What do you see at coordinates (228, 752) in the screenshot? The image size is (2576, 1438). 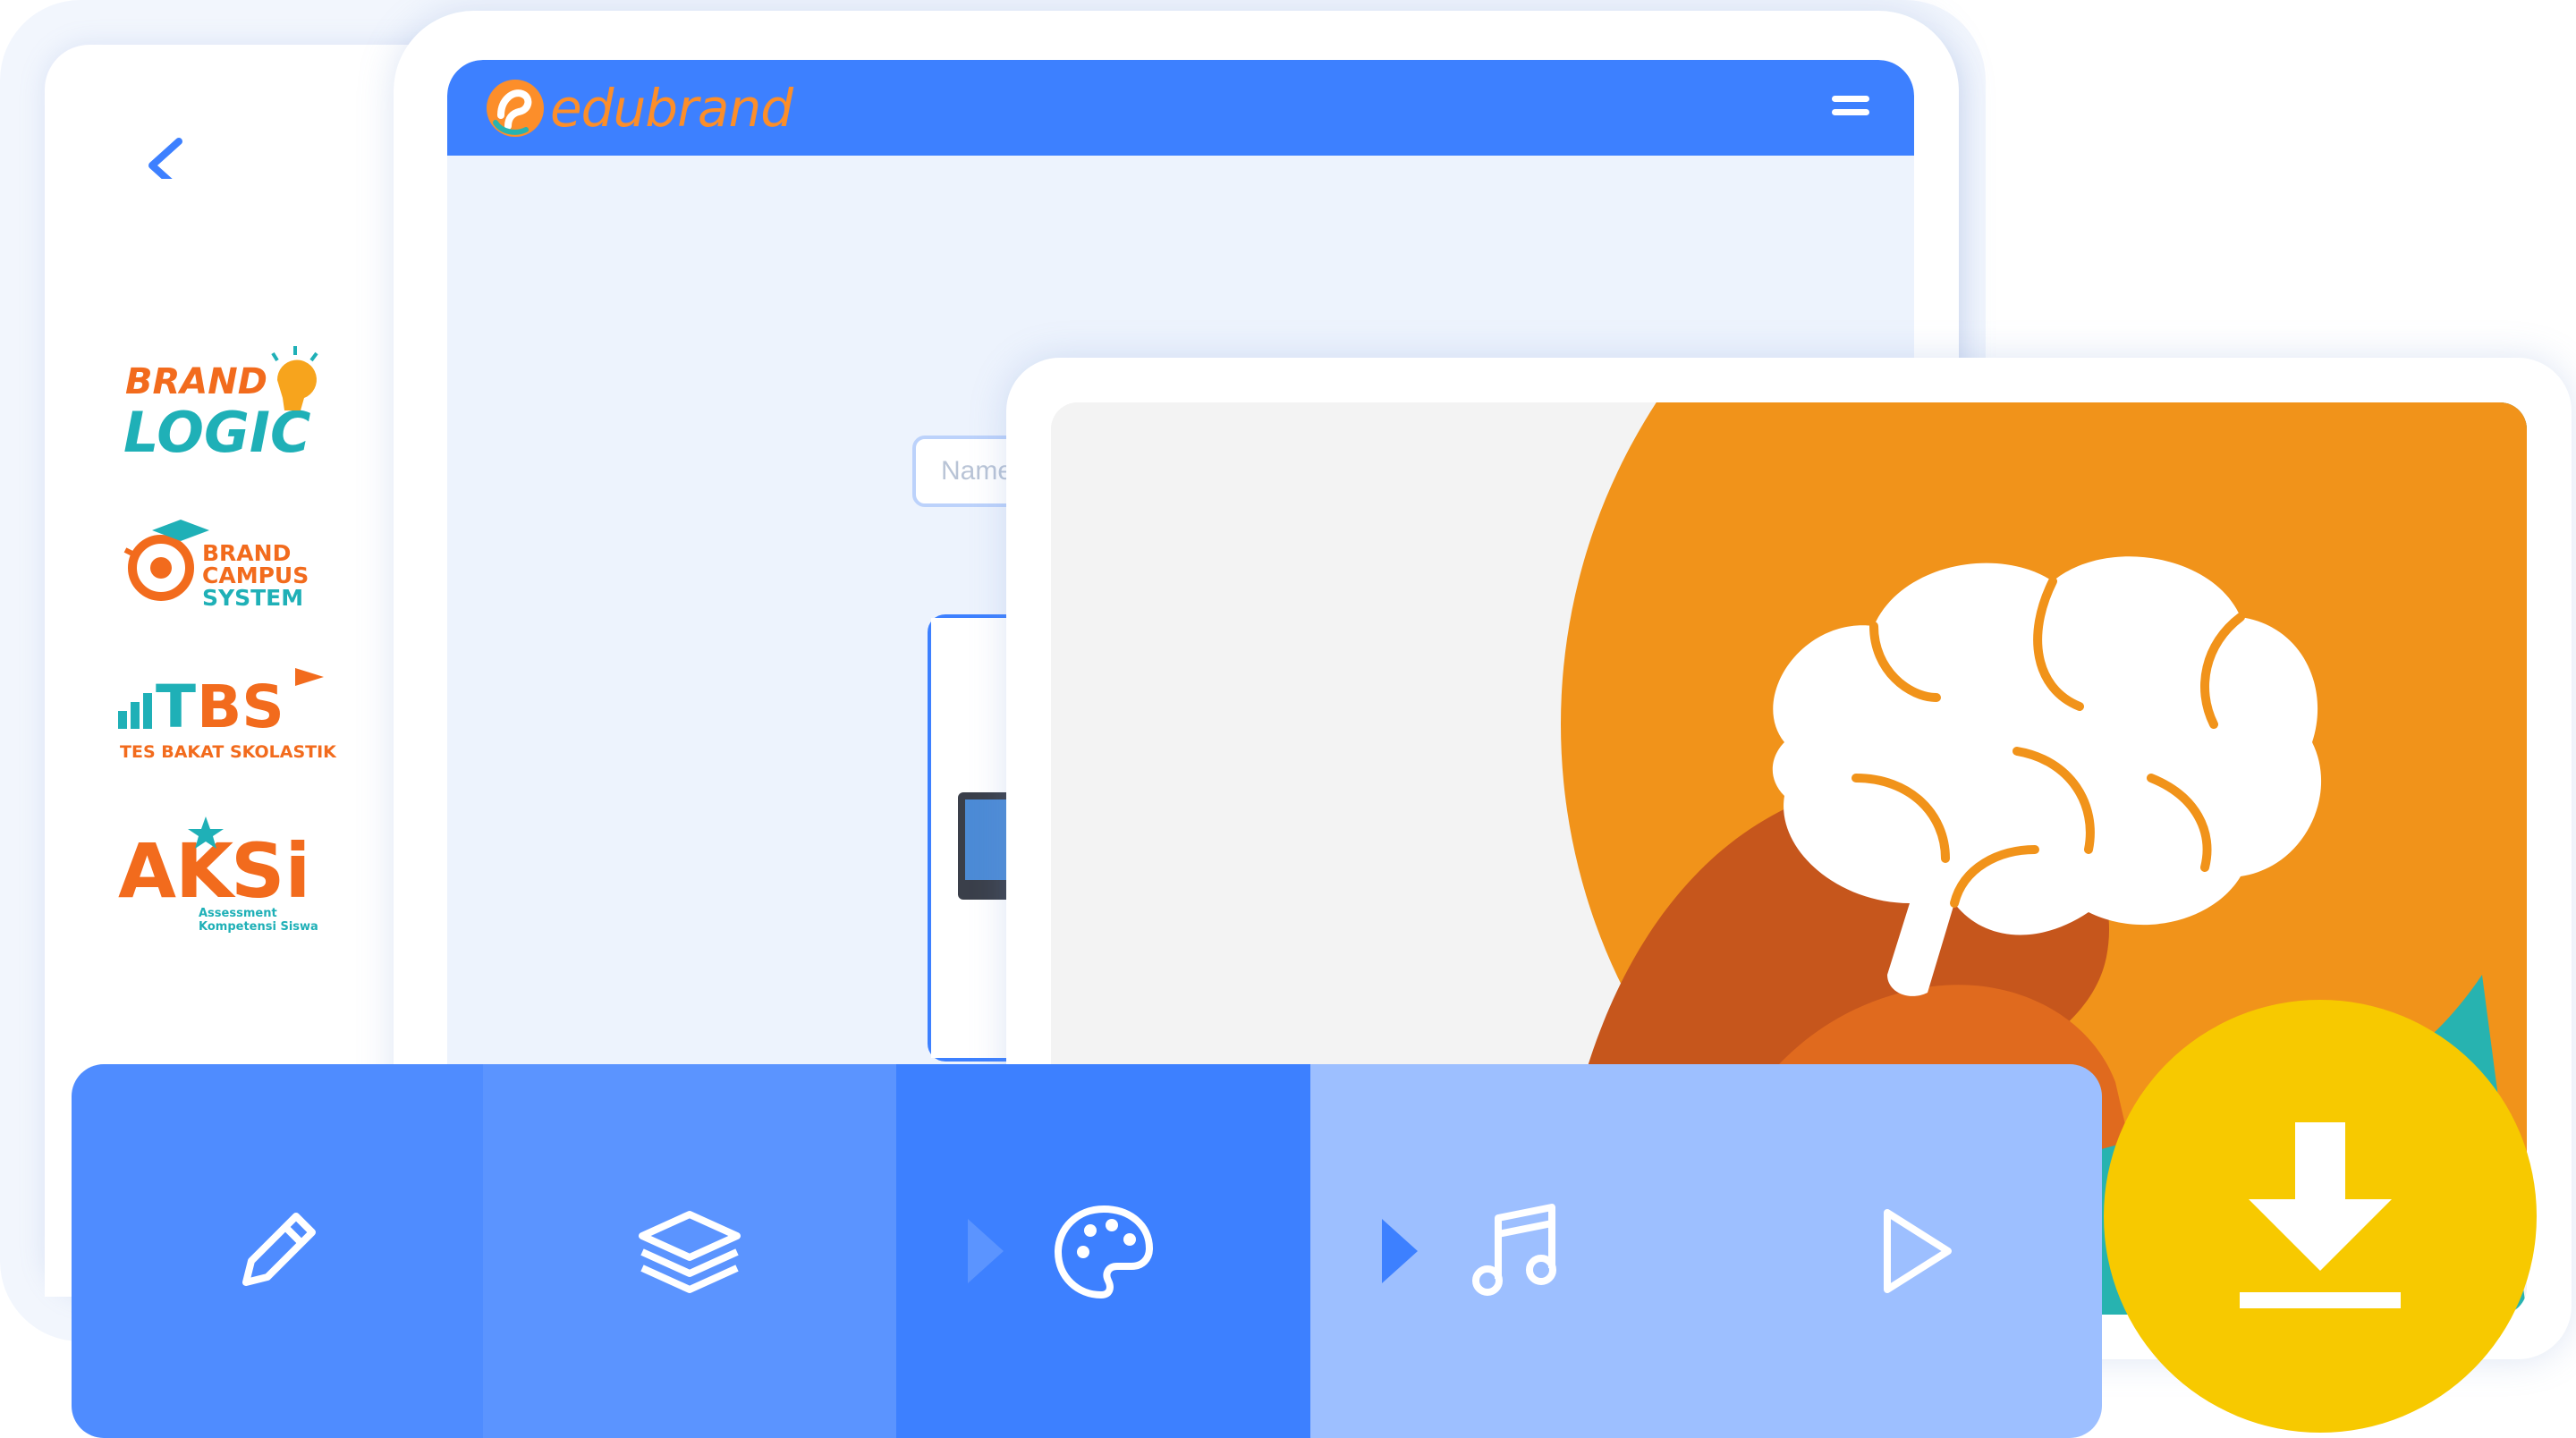 I see `svg-text: TES BAKAT SKOLASTIK` at bounding box center [228, 752].